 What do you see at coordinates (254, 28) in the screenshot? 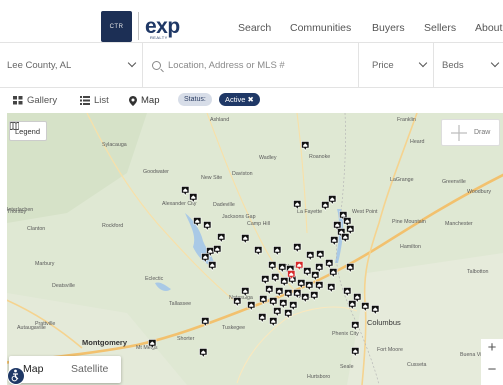
I see `nav-search: Search` at bounding box center [254, 28].